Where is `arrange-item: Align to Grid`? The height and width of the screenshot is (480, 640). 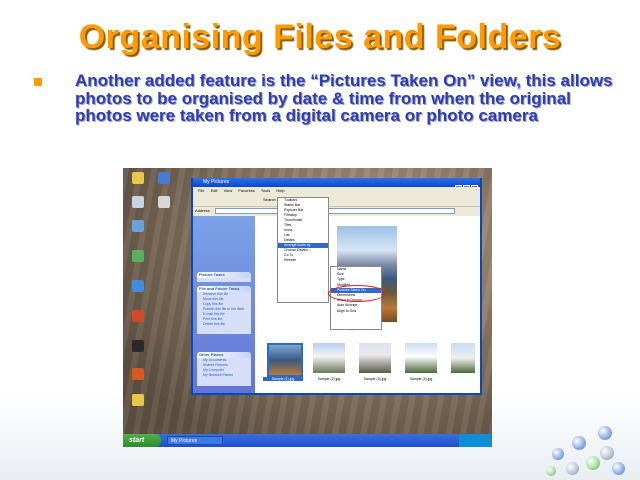 arrange-item: Align to Grid is located at coordinates (347, 310).